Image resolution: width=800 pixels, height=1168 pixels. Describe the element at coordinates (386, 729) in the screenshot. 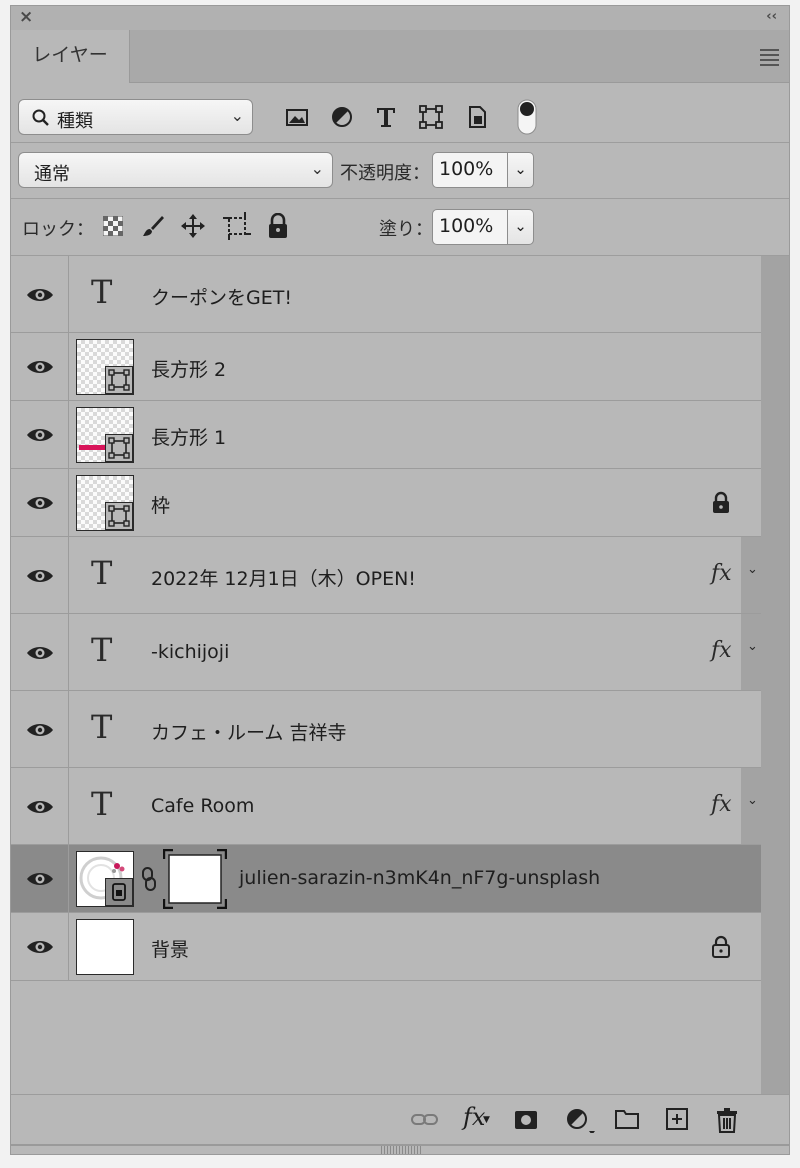

I see `layer-row: T カフェ・ルーム 吉祥寺` at that location.